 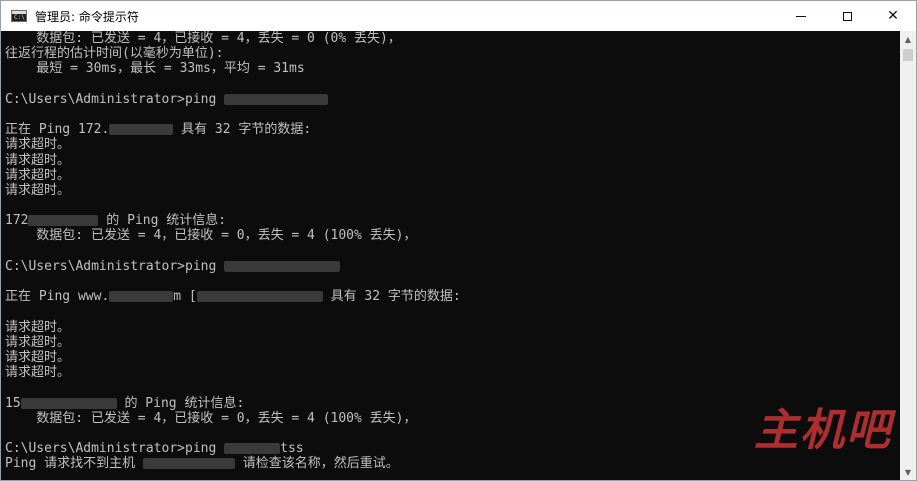 I want to click on close-icon: ✕, so click(x=893, y=16).